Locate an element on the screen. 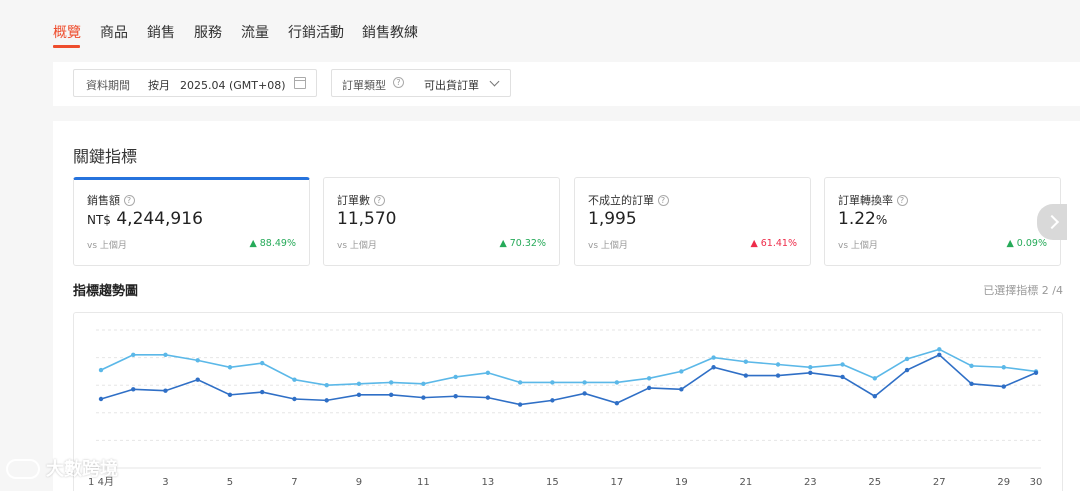 The height and width of the screenshot is (491, 1080). chevron-down-icon is located at coordinates (494, 81).